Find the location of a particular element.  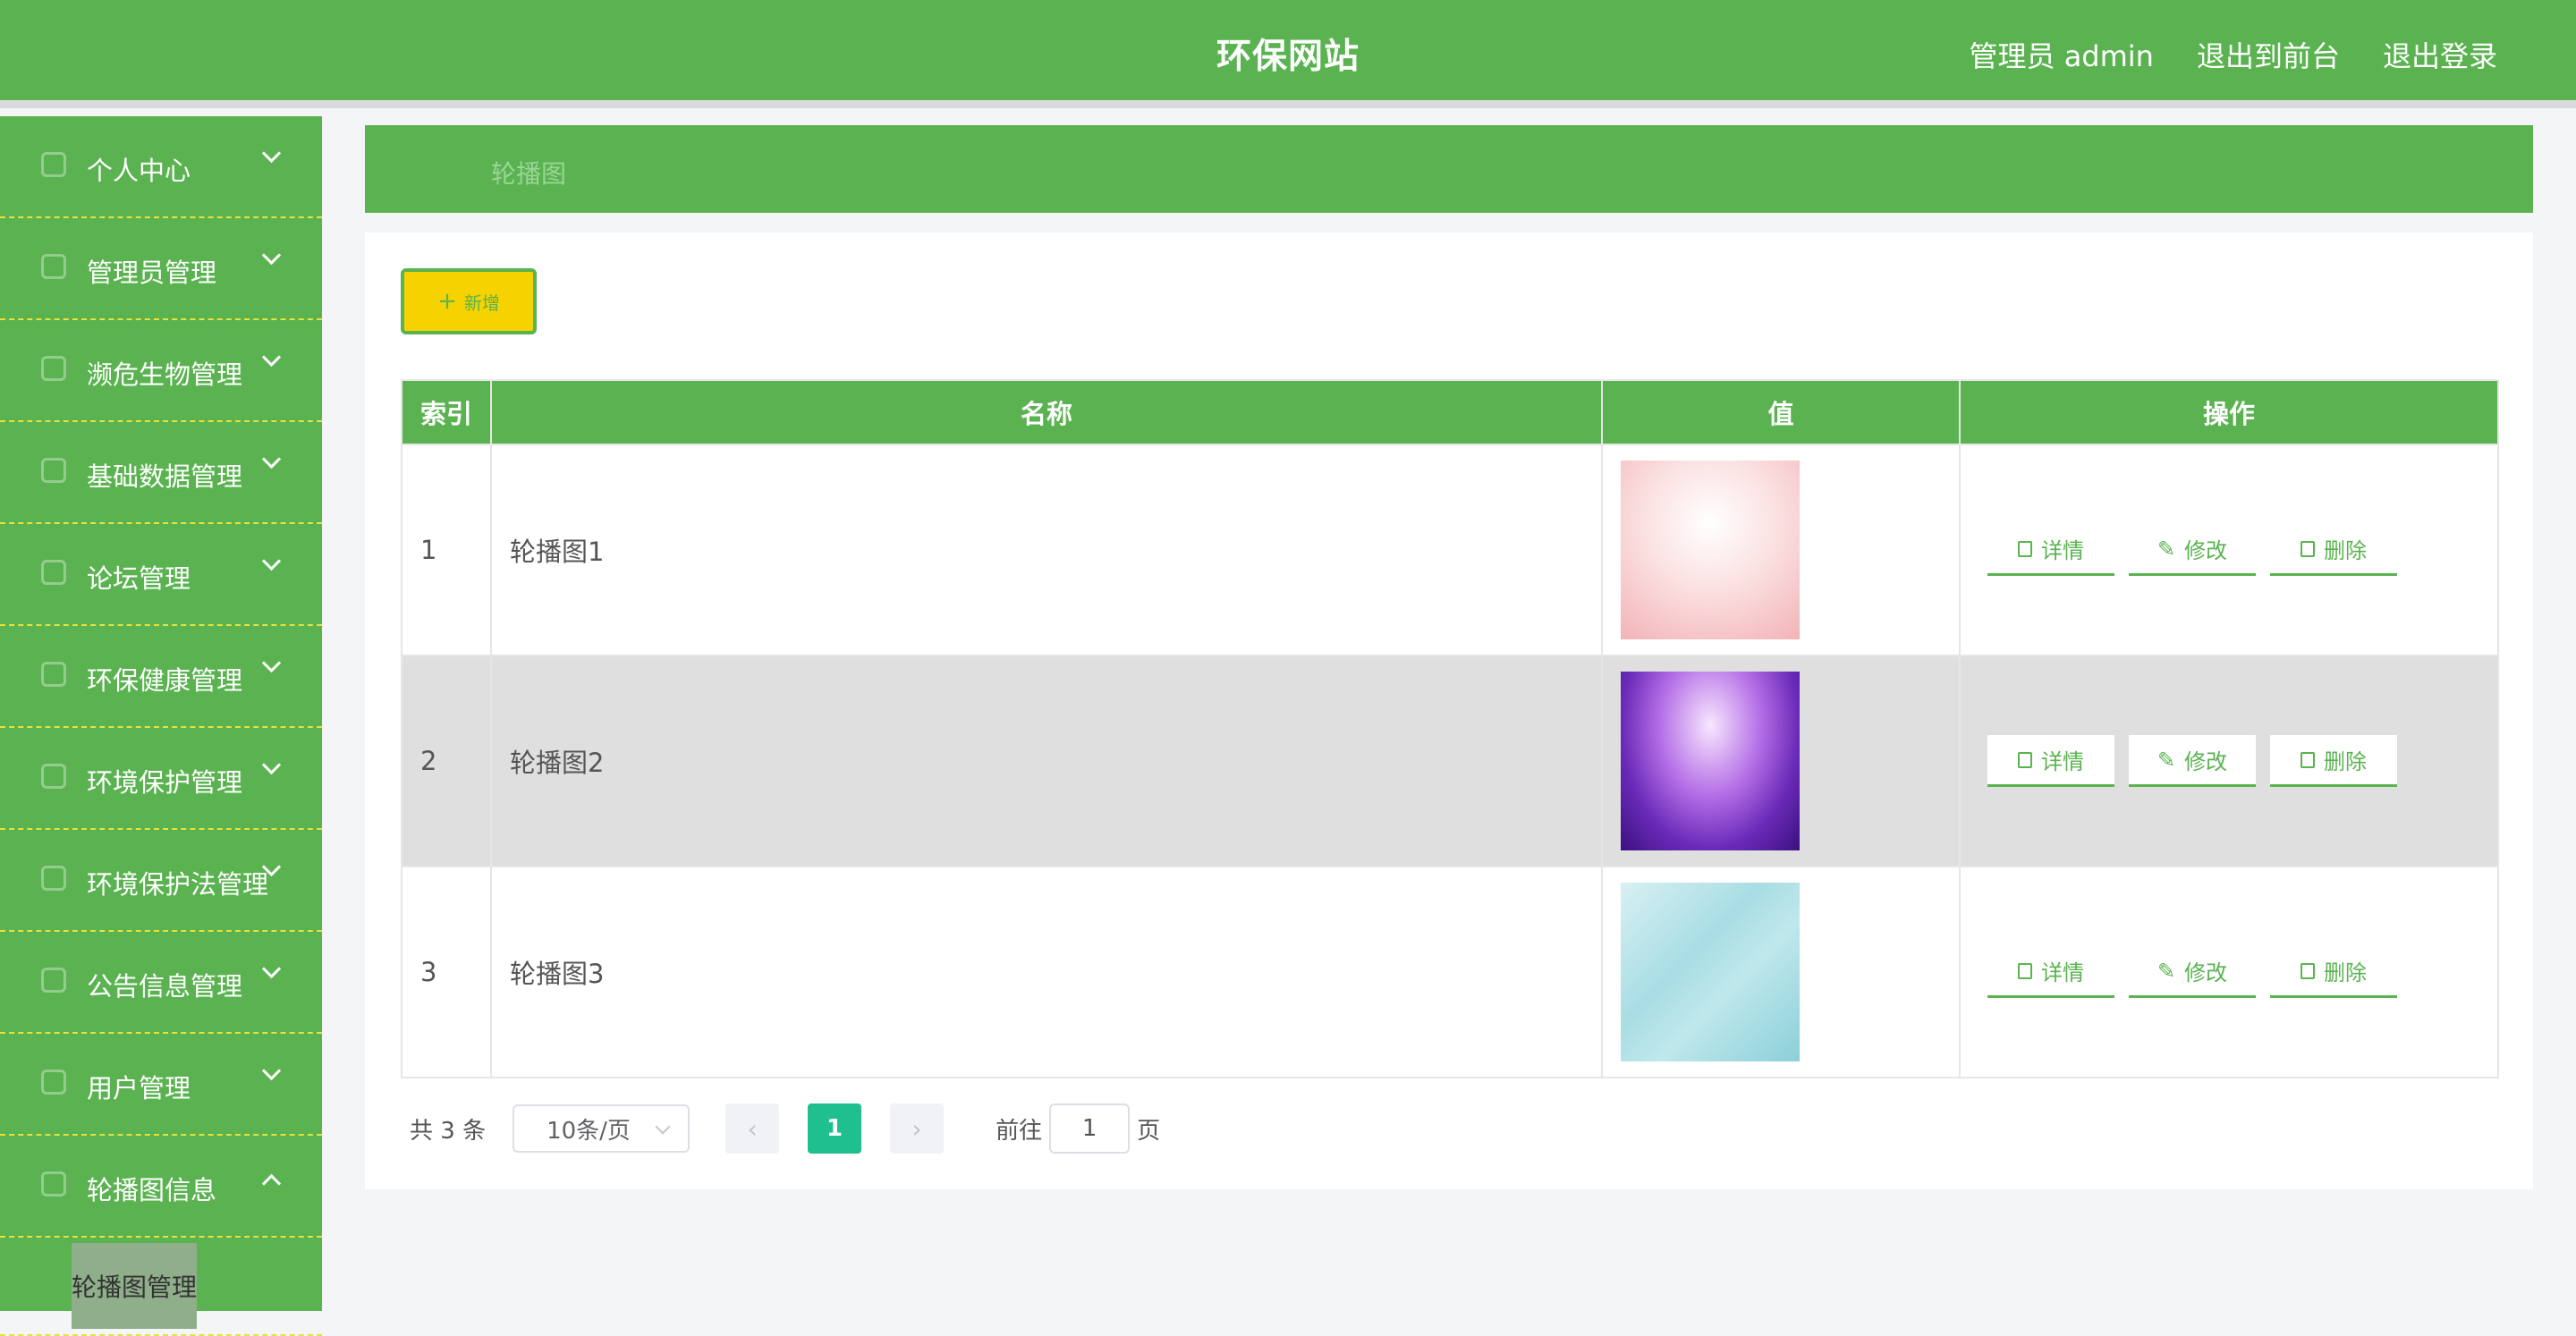

admin-icon is located at coordinates (53, 266).